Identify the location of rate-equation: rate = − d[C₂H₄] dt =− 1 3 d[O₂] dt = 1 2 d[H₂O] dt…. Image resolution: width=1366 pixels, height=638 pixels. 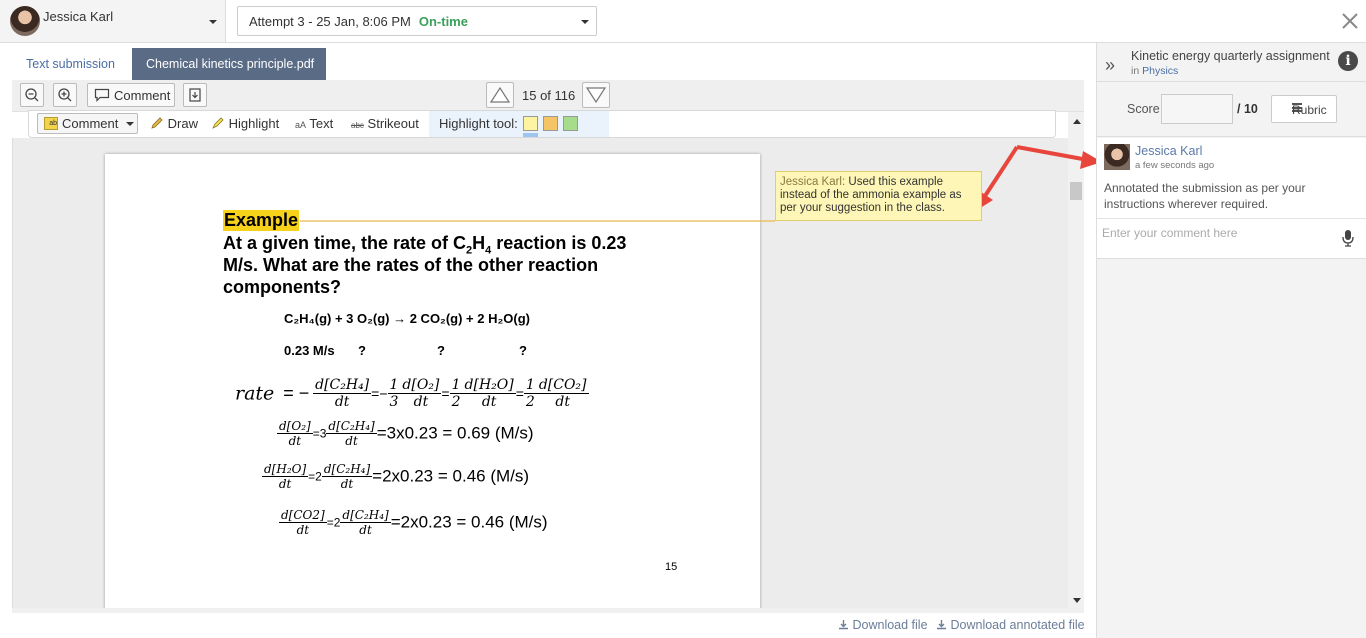
(412, 393).